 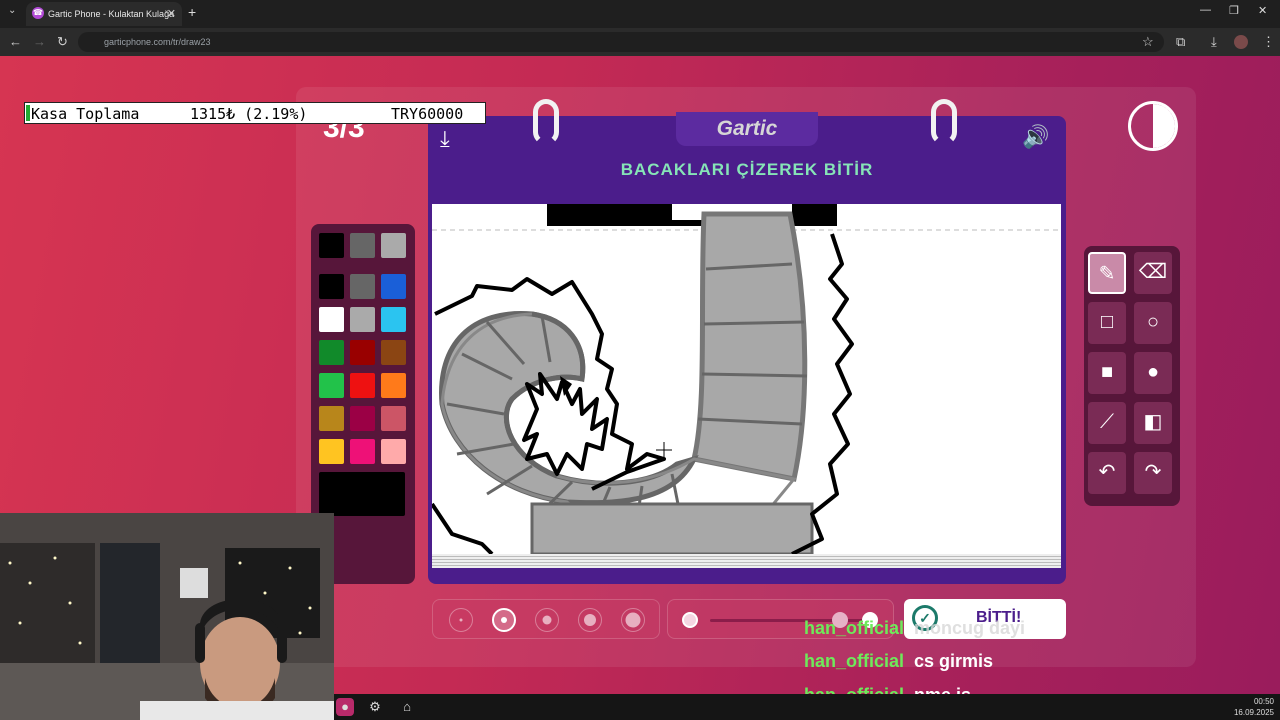 I want to click on pencil-icon: ✎, so click(x=1107, y=273).